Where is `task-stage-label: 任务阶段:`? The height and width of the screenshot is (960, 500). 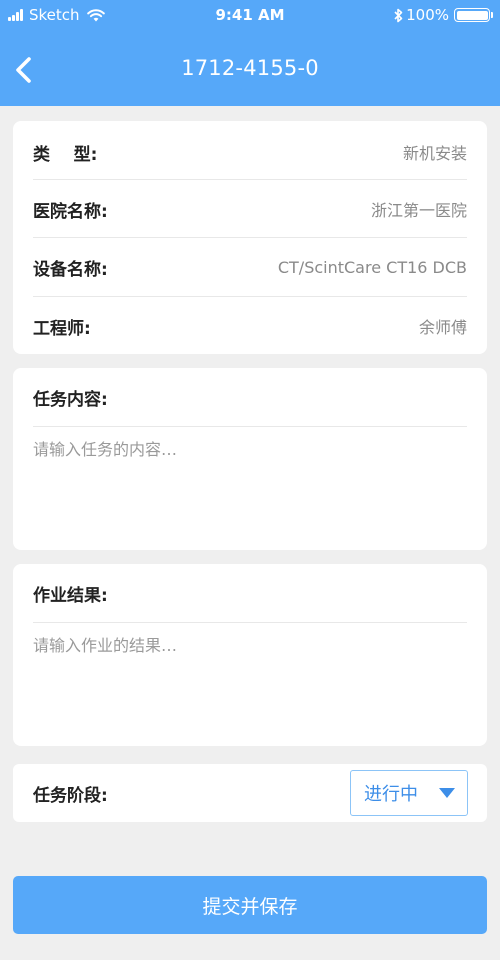
task-stage-label: 任务阶段: is located at coordinates (70, 795).